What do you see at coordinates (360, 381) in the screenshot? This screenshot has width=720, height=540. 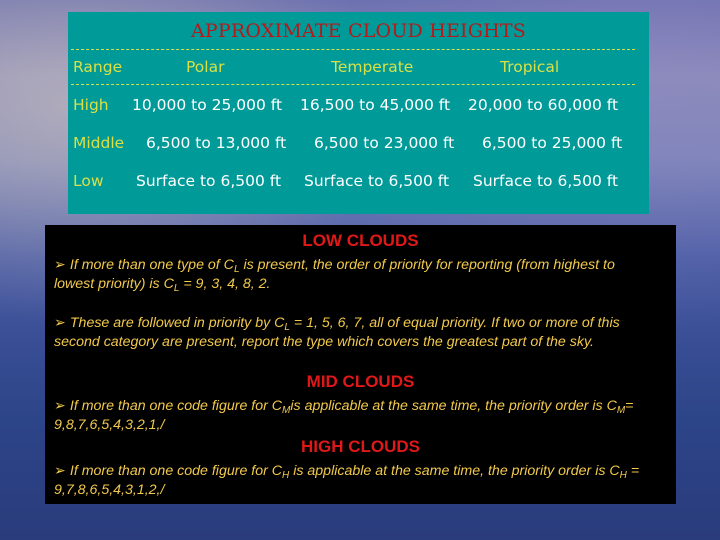 I see `mid-clouds-heading: MID CLOUDS` at bounding box center [360, 381].